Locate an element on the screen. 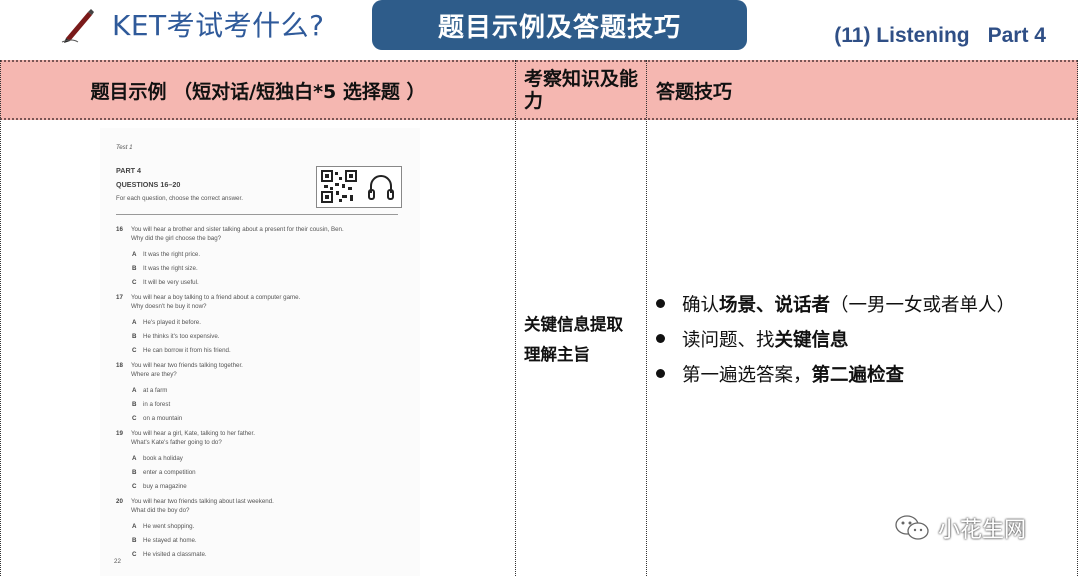 Image resolution: width=1080 pixels, height=576 pixels. wechat-icon is located at coordinates (912, 527).